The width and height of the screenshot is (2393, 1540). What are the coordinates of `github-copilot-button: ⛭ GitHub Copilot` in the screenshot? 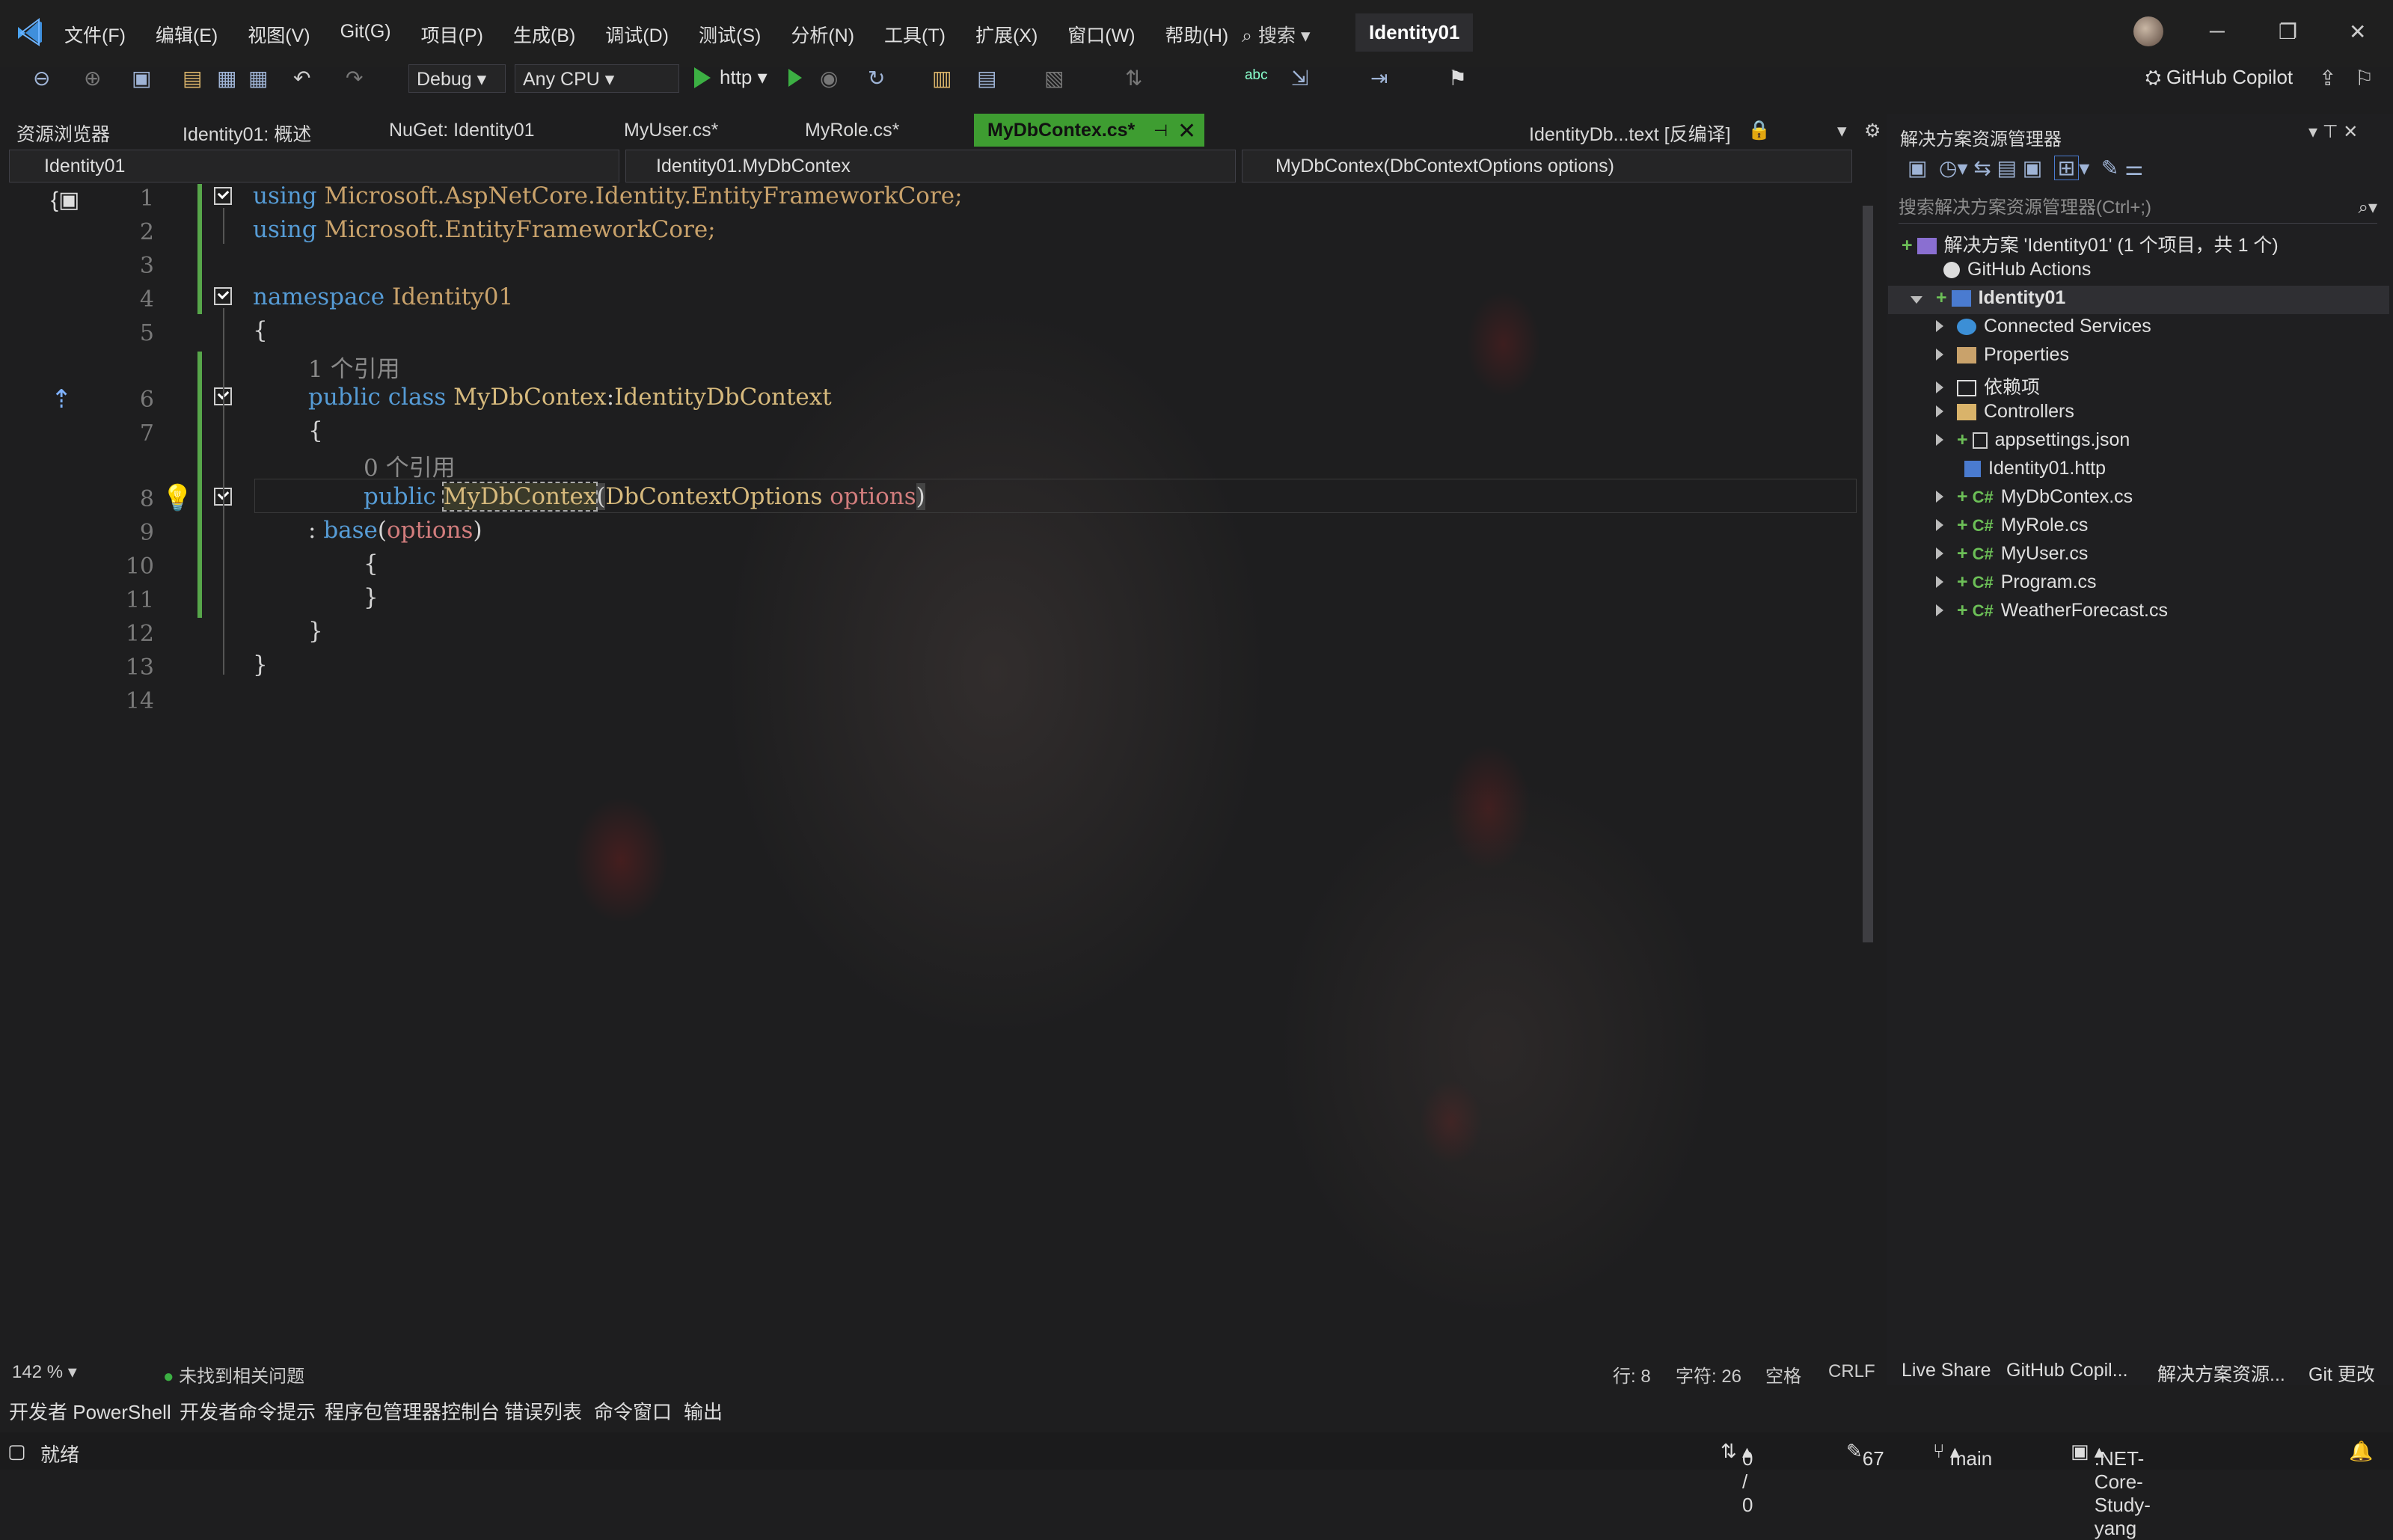 It's located at (2219, 78).